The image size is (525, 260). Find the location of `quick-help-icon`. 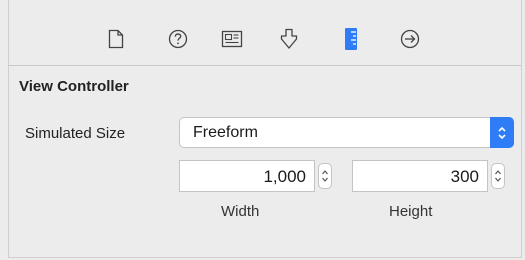

quick-help-icon is located at coordinates (178, 39).